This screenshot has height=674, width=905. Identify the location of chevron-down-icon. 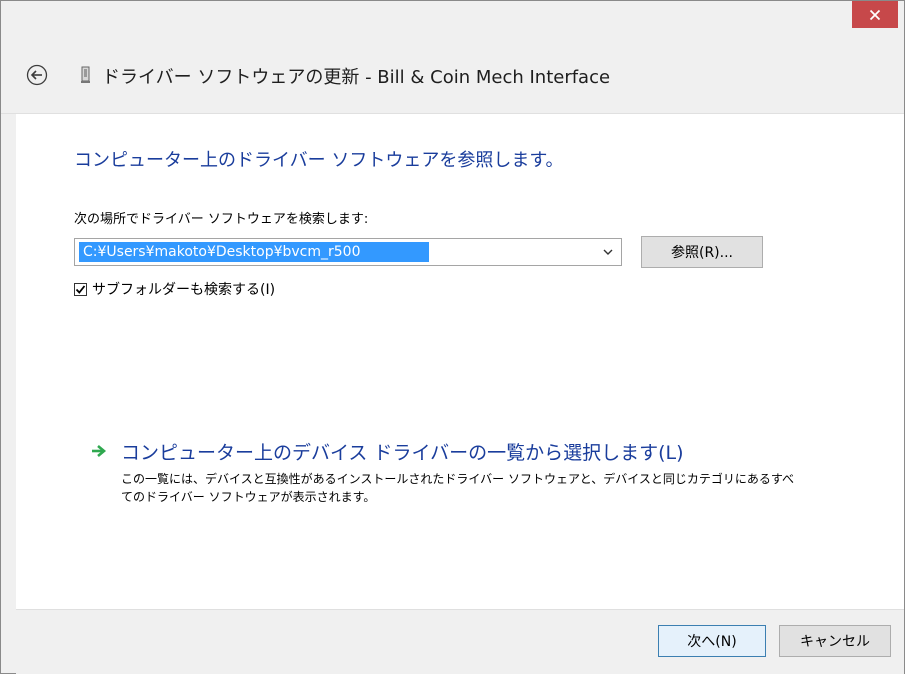
(608, 252).